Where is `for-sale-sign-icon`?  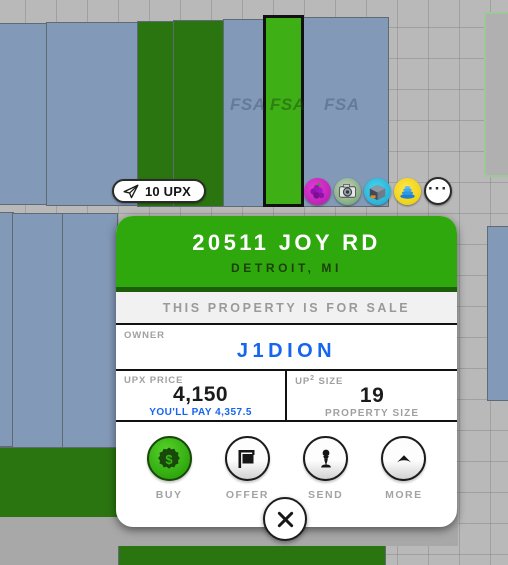 for-sale-sign-icon is located at coordinates (247, 459).